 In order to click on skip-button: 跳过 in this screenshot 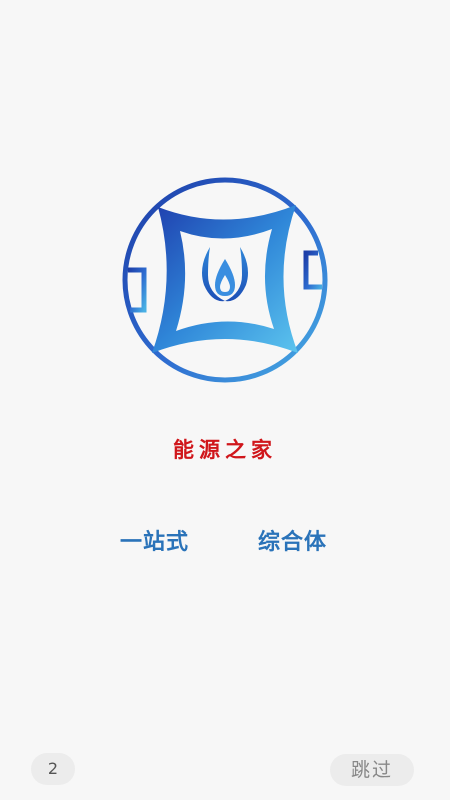, I will do `click(372, 770)`.